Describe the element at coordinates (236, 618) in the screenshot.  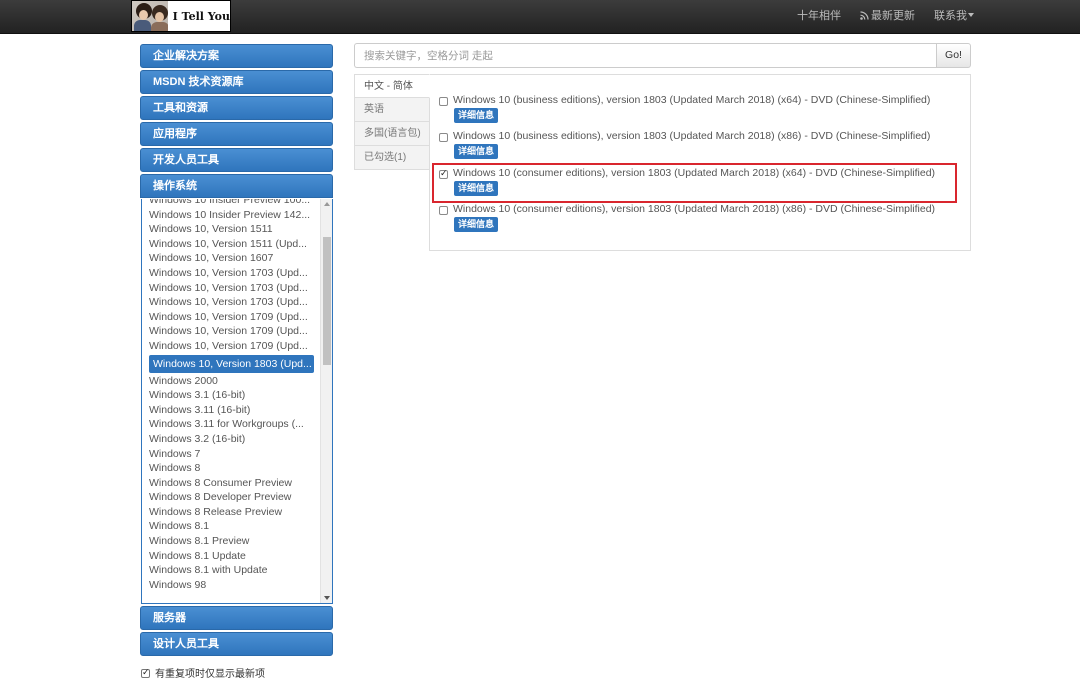
I see `category-servers: 服务器` at that location.